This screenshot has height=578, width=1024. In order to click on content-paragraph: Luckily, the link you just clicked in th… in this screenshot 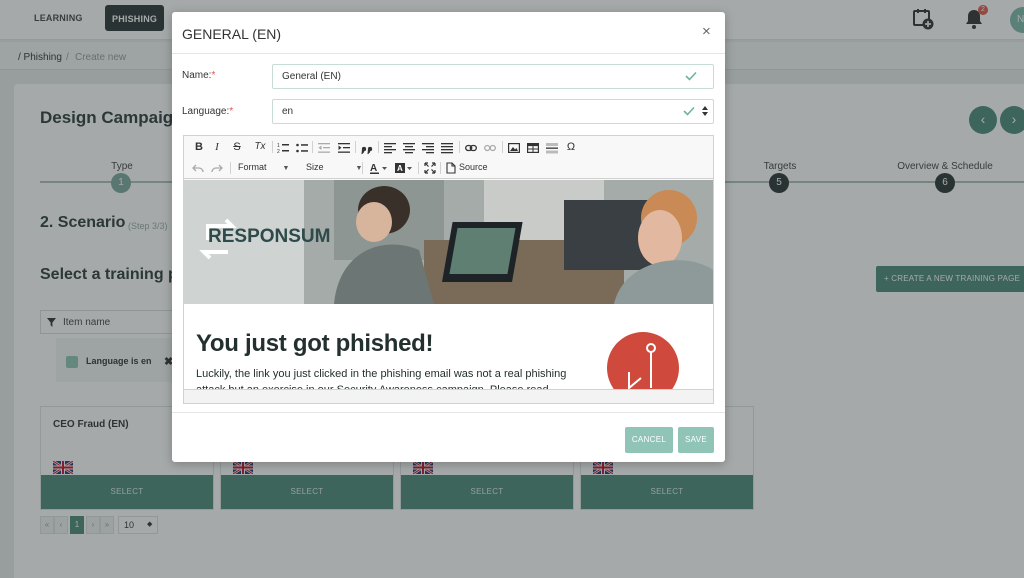, I will do `click(381, 378)`.